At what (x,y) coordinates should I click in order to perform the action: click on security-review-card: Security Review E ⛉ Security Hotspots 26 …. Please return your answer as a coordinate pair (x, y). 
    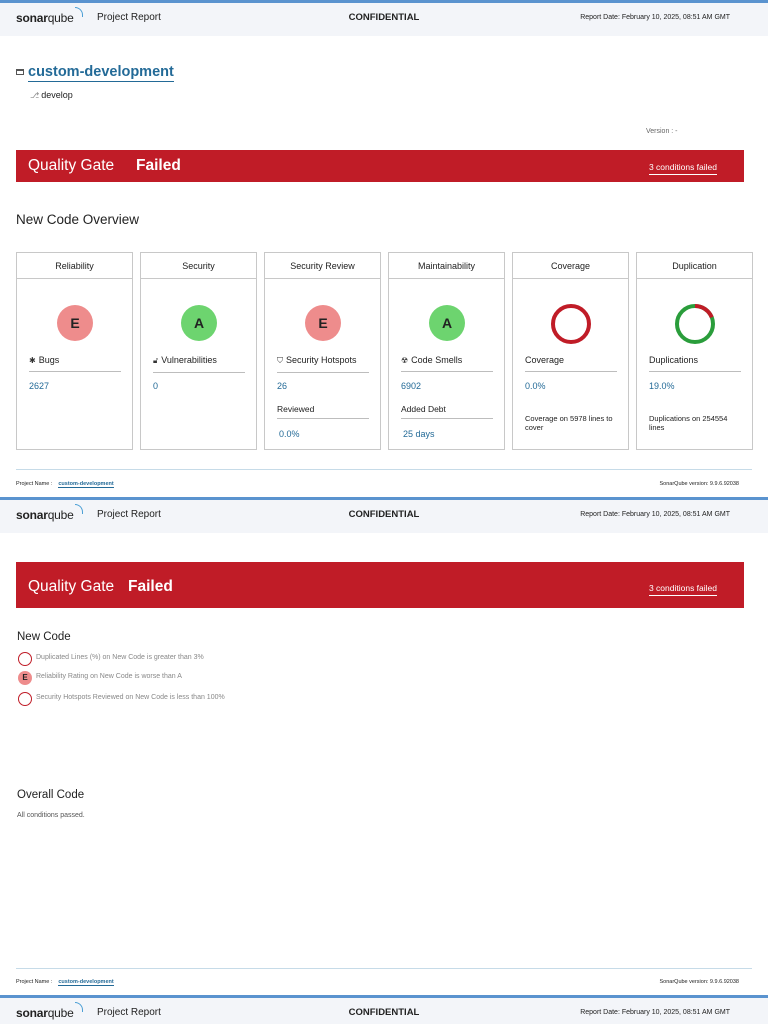
    Looking at the image, I should click on (322, 351).